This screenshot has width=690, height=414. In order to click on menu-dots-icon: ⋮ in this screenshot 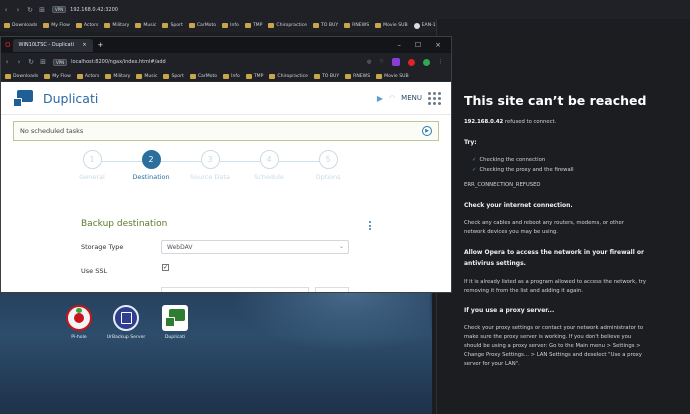, I will do `click(440, 62)`.